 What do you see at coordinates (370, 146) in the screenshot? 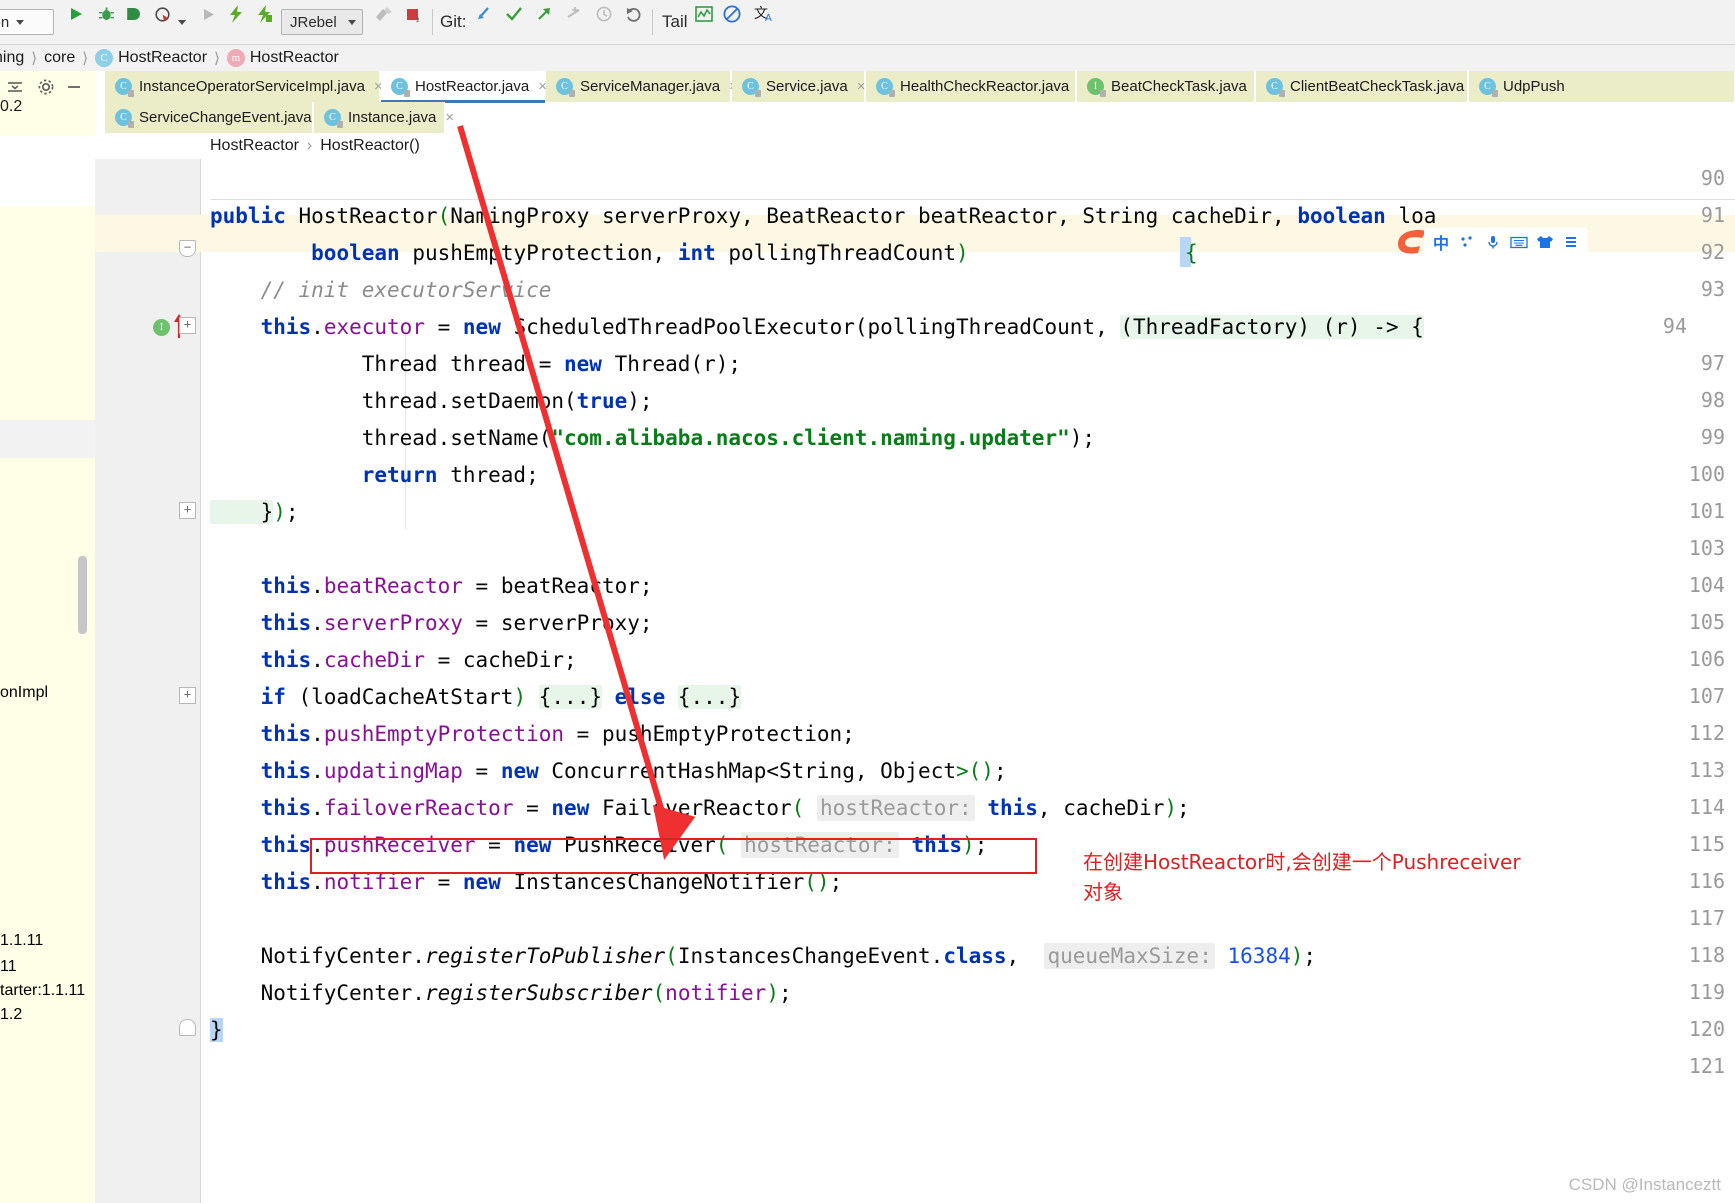
I see `editor-breadcrumb-method: HostReactor()` at bounding box center [370, 146].